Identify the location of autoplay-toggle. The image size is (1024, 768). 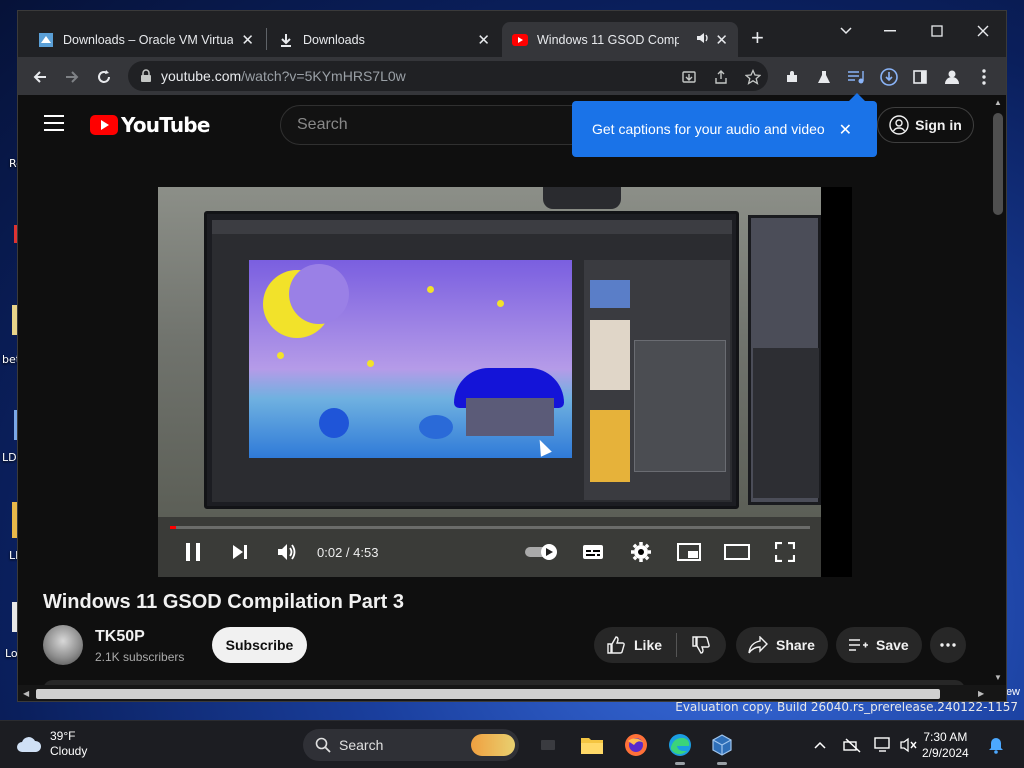
(542, 552).